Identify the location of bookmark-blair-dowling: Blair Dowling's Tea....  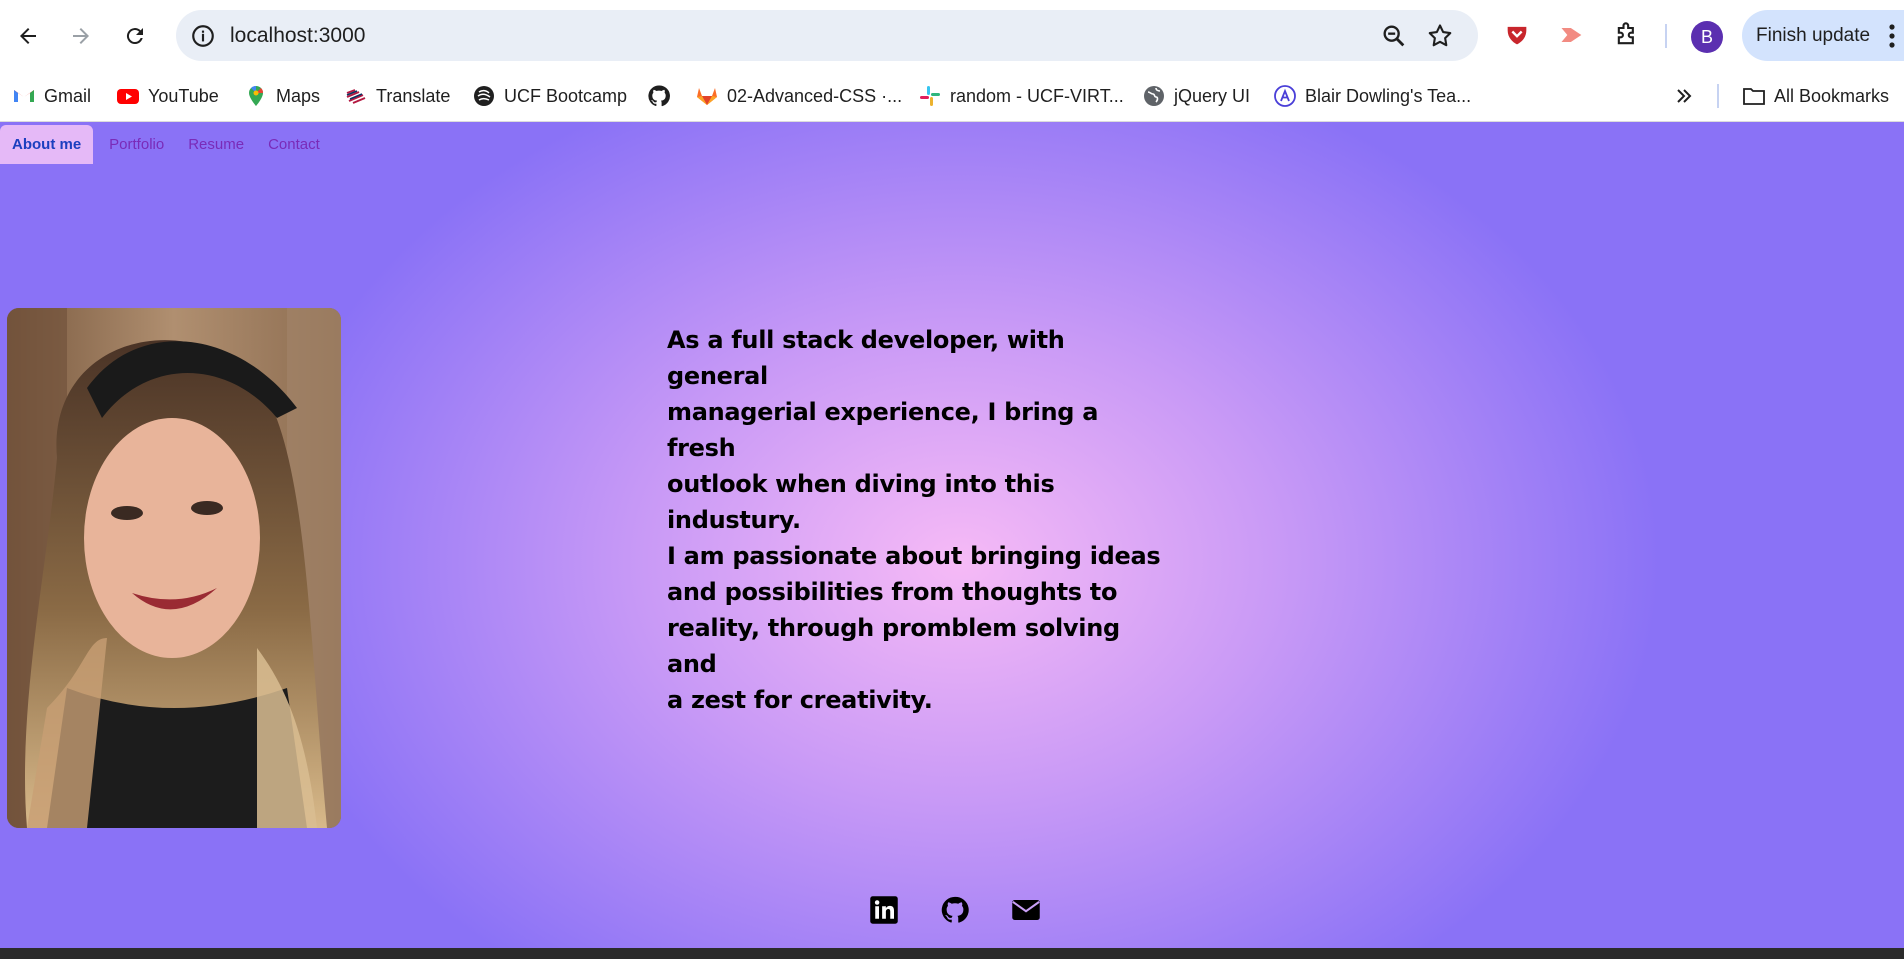
(1372, 96).